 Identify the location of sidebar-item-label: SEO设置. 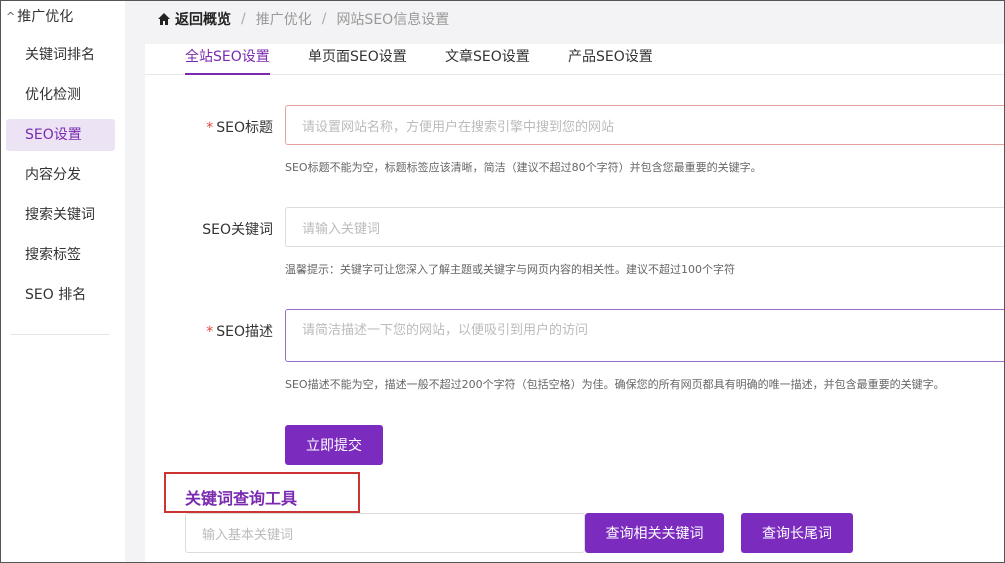
(53, 135).